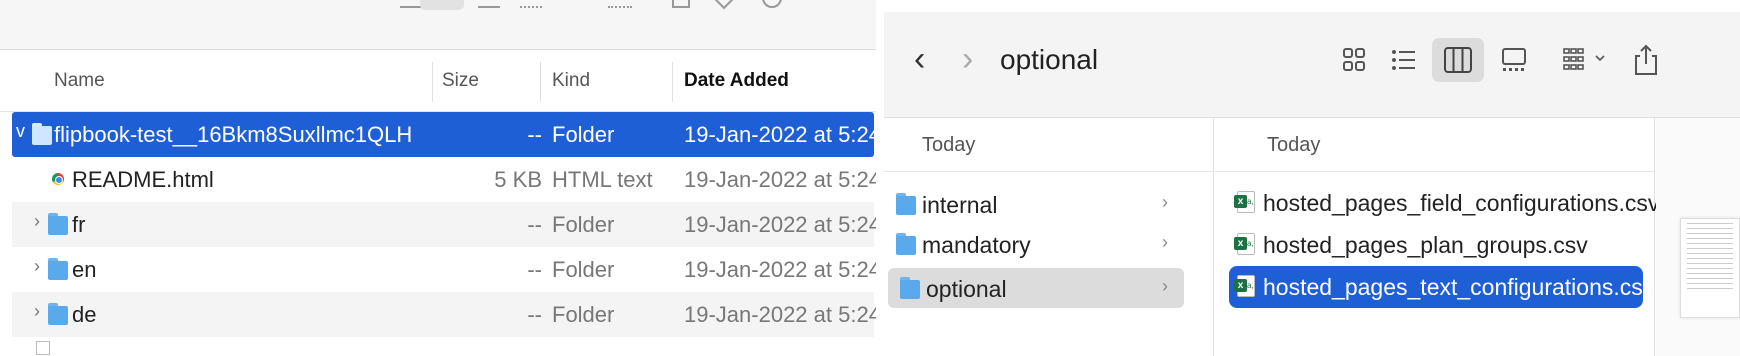 This screenshot has height=356, width=1740. I want to click on file-name: hosted_pages_plan_groups.csv, so click(1425, 245).